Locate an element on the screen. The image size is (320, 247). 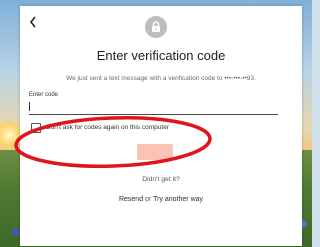
red-annotation-oval is located at coordinates (113, 142).